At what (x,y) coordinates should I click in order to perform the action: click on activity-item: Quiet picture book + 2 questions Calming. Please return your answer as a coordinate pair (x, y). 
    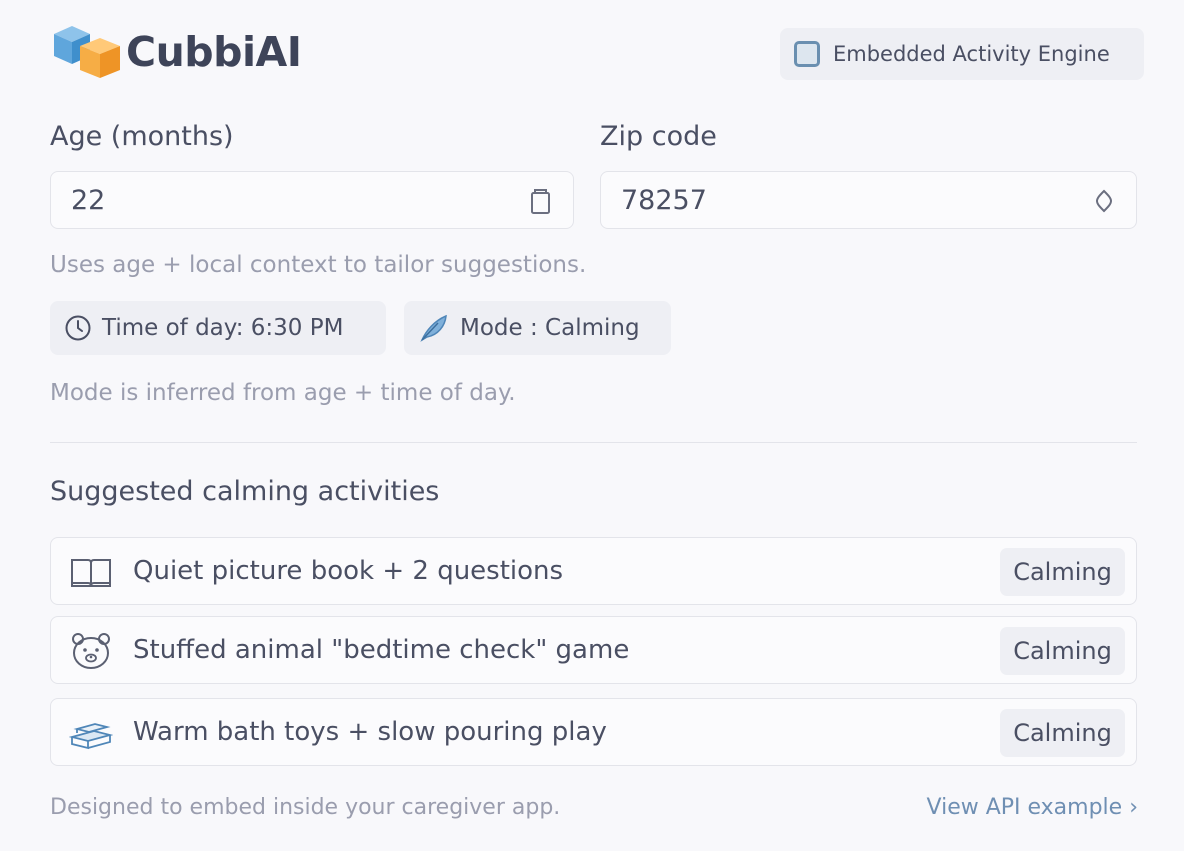
    Looking at the image, I should click on (593, 571).